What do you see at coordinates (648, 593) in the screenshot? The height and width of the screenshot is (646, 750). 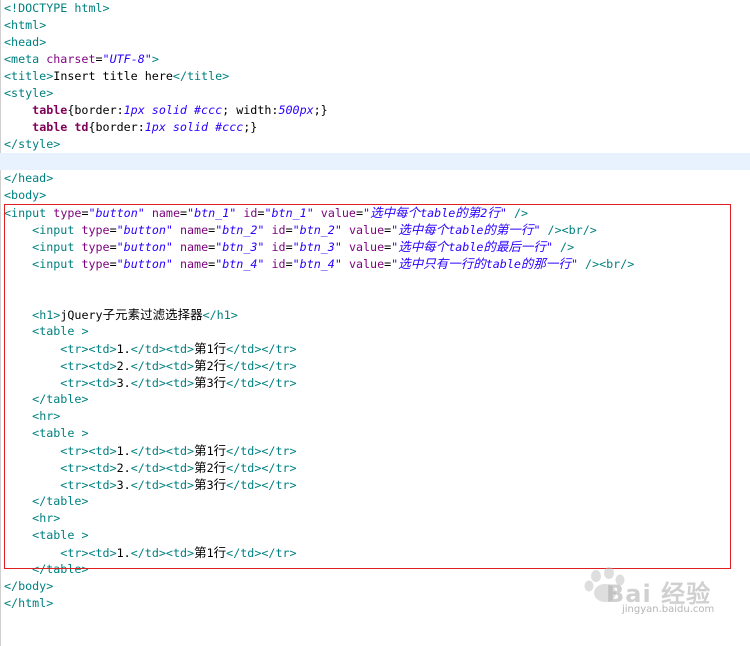 I see `baidu-jingyan-watermark: Bai 经验 jingyan.baidu.com` at bounding box center [648, 593].